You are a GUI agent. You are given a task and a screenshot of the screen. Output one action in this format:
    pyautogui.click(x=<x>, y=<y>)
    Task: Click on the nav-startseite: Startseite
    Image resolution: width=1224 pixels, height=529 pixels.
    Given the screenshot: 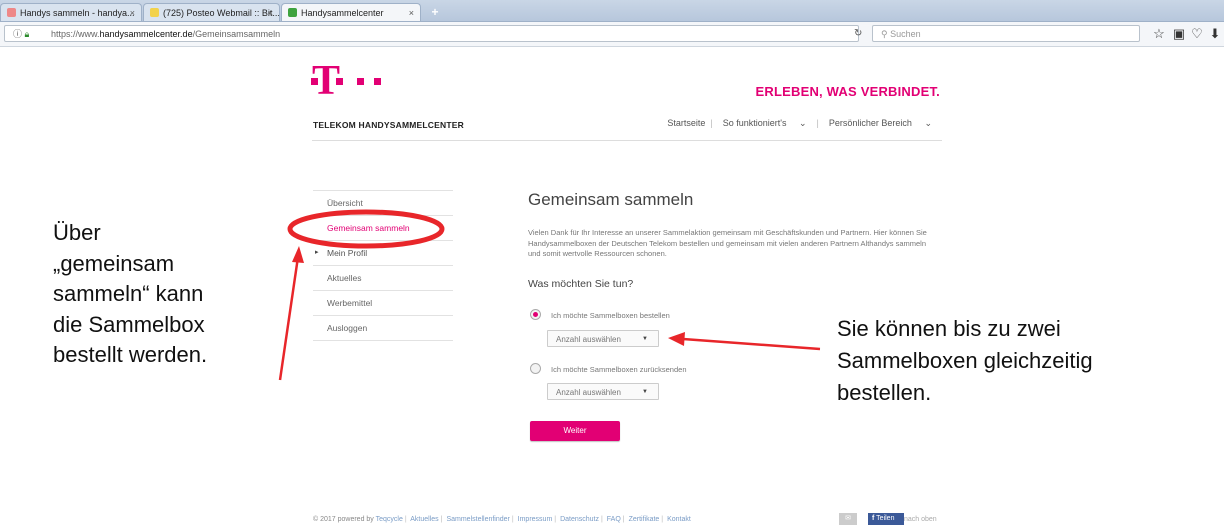 What is the action you would take?
    pyautogui.click(x=686, y=123)
    